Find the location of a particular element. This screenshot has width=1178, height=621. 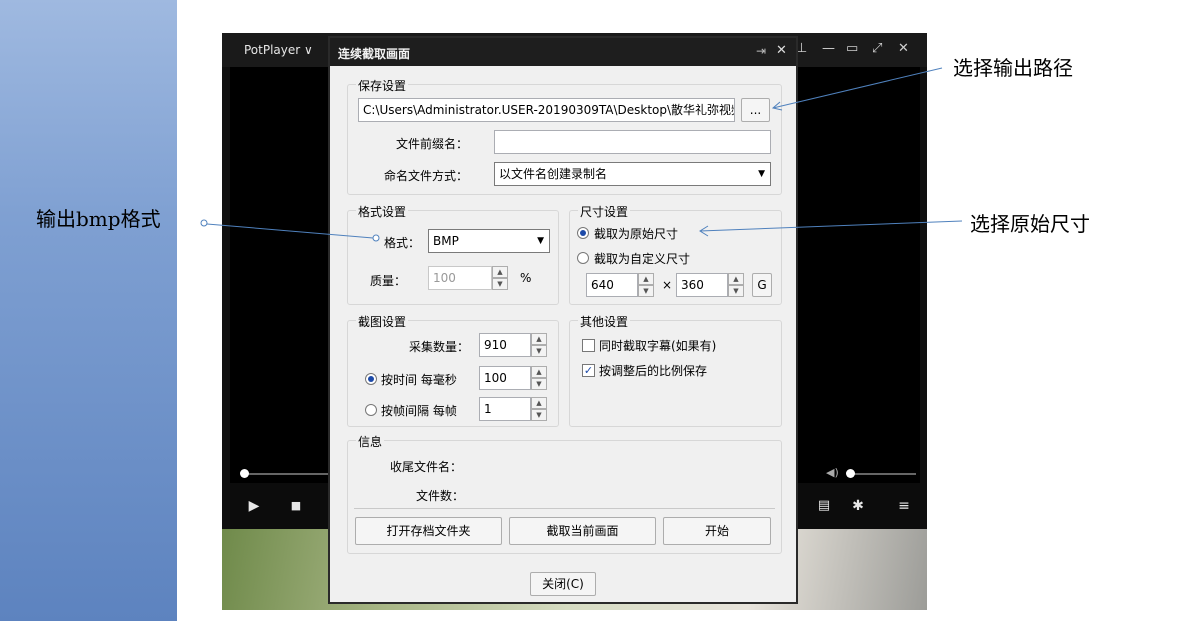

annotation-output-path: 选择输出路径 is located at coordinates (1013, 68).